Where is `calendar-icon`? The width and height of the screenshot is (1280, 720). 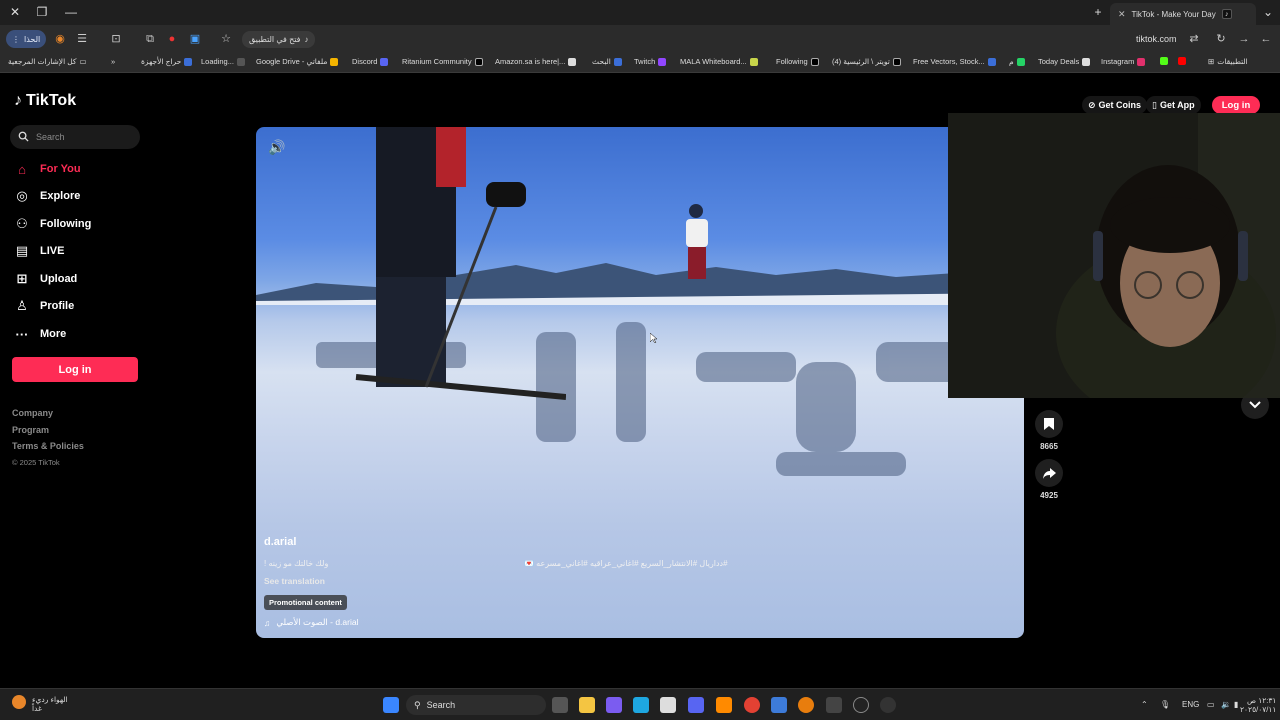 calendar-icon is located at coordinates (834, 705).